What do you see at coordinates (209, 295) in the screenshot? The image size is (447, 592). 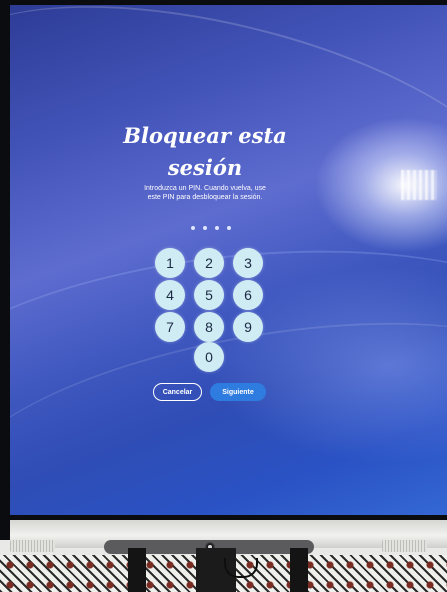 I see `key-5: 5` at bounding box center [209, 295].